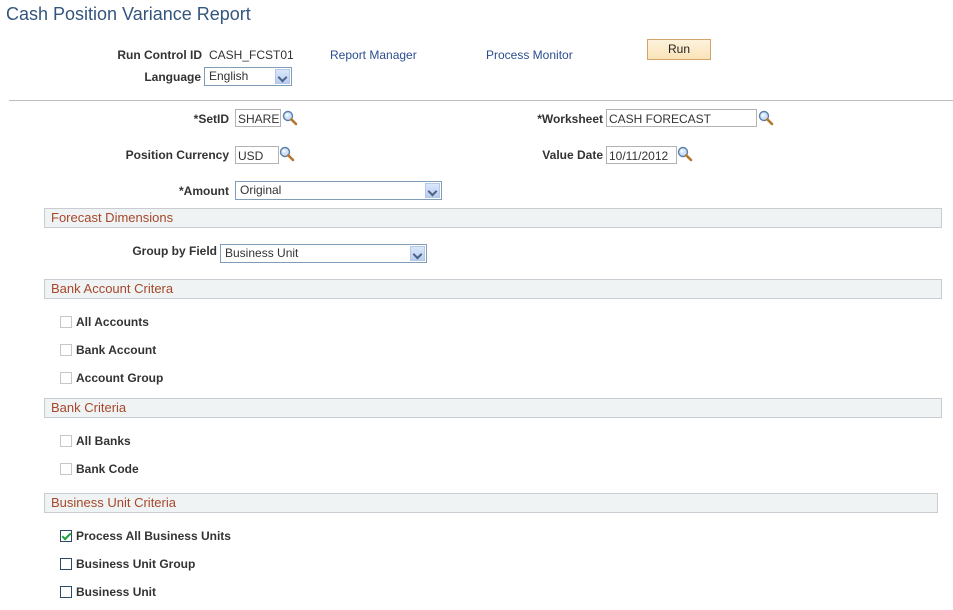 Image resolution: width=953 pixels, height=610 pixels. Describe the element at coordinates (338, 190) in the screenshot. I see `amount-select: Original` at that location.